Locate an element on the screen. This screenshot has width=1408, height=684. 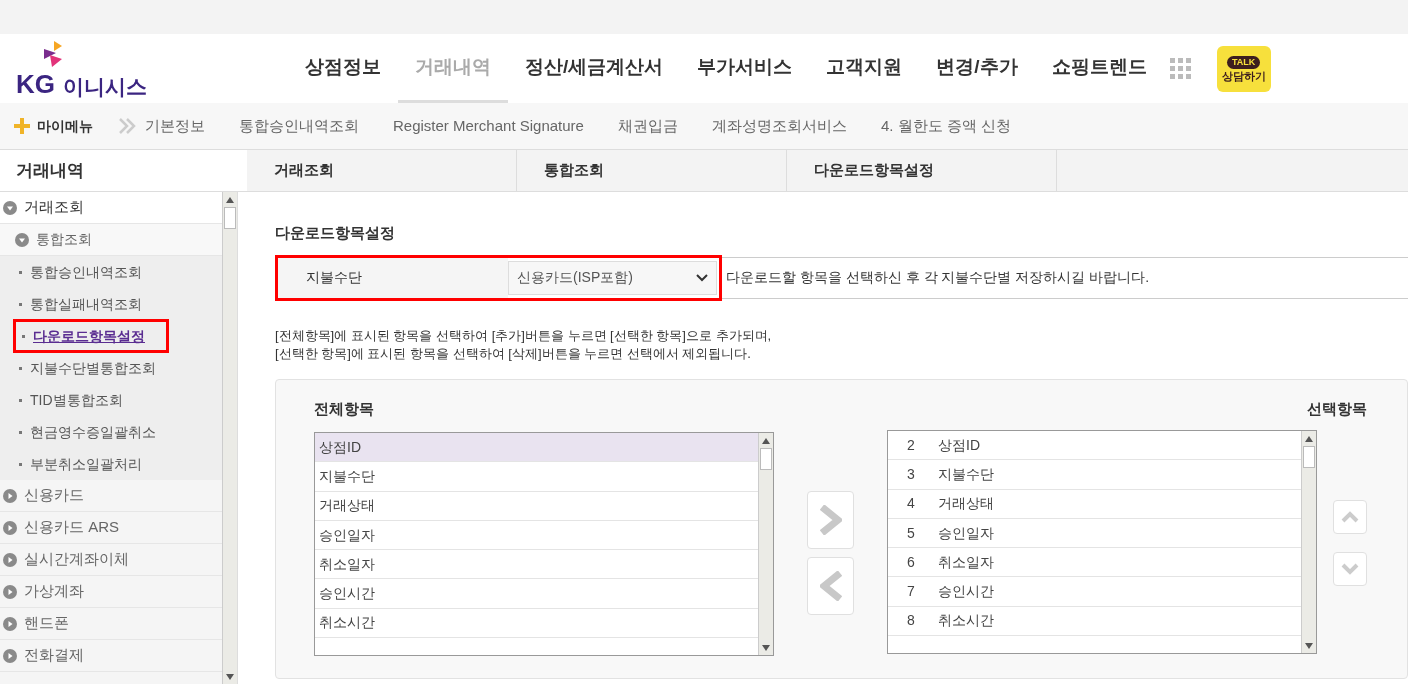
nav-tab: 쇼핑트렌드 is located at coordinates (1099, 68).